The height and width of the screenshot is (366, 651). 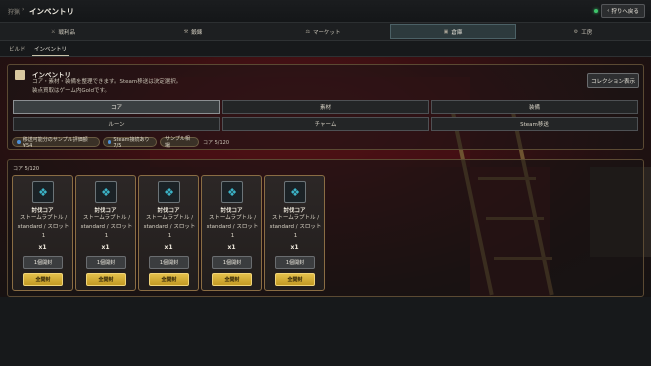 I want to click on core-count-summary: コア 5/120, so click(x=216, y=143).